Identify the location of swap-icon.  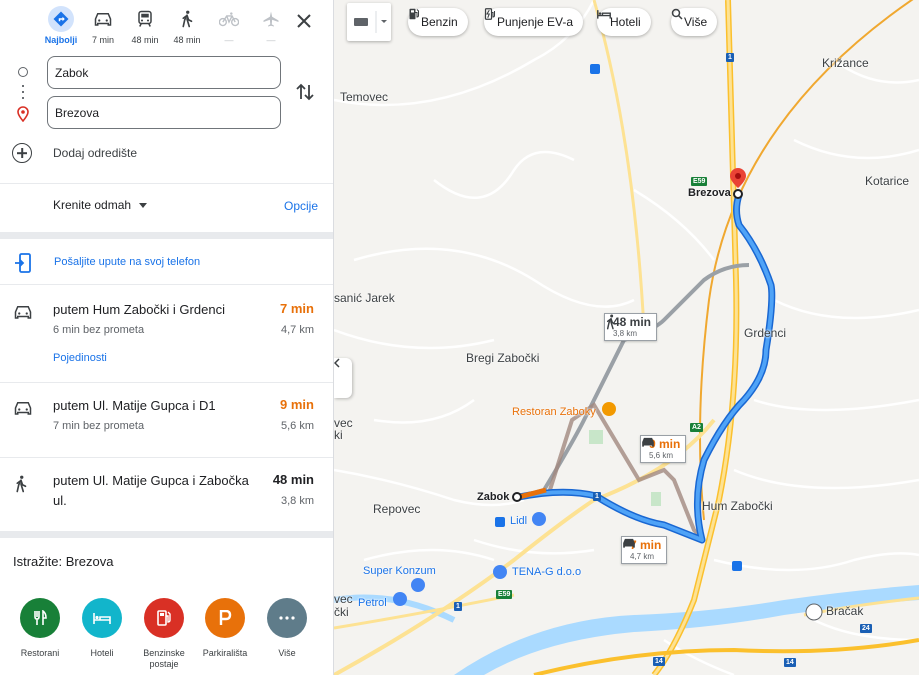
(305, 92).